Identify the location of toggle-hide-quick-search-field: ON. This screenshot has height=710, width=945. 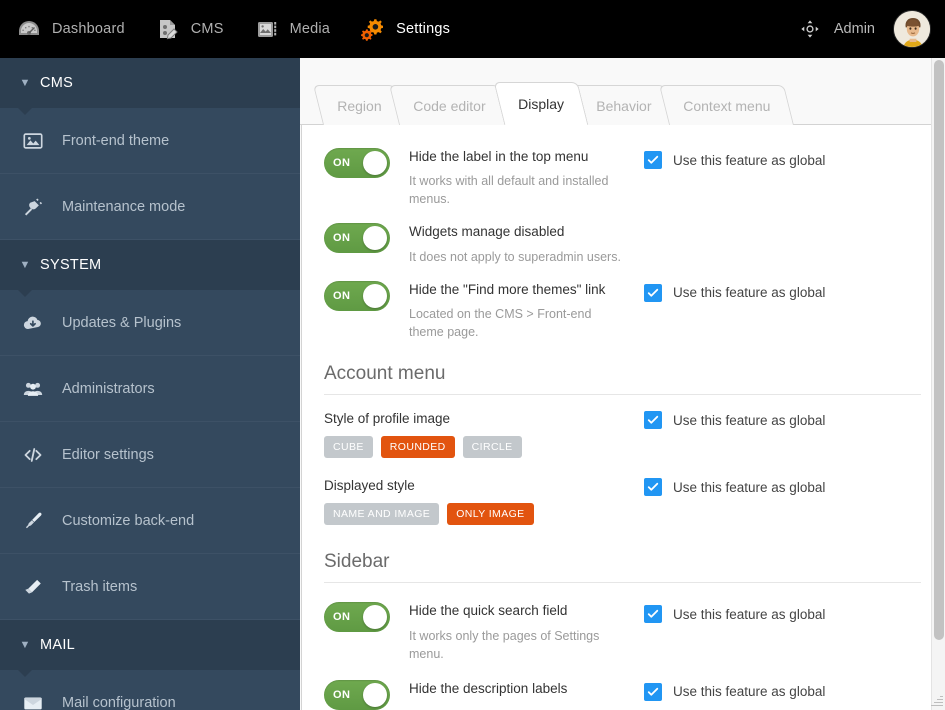
(357, 617).